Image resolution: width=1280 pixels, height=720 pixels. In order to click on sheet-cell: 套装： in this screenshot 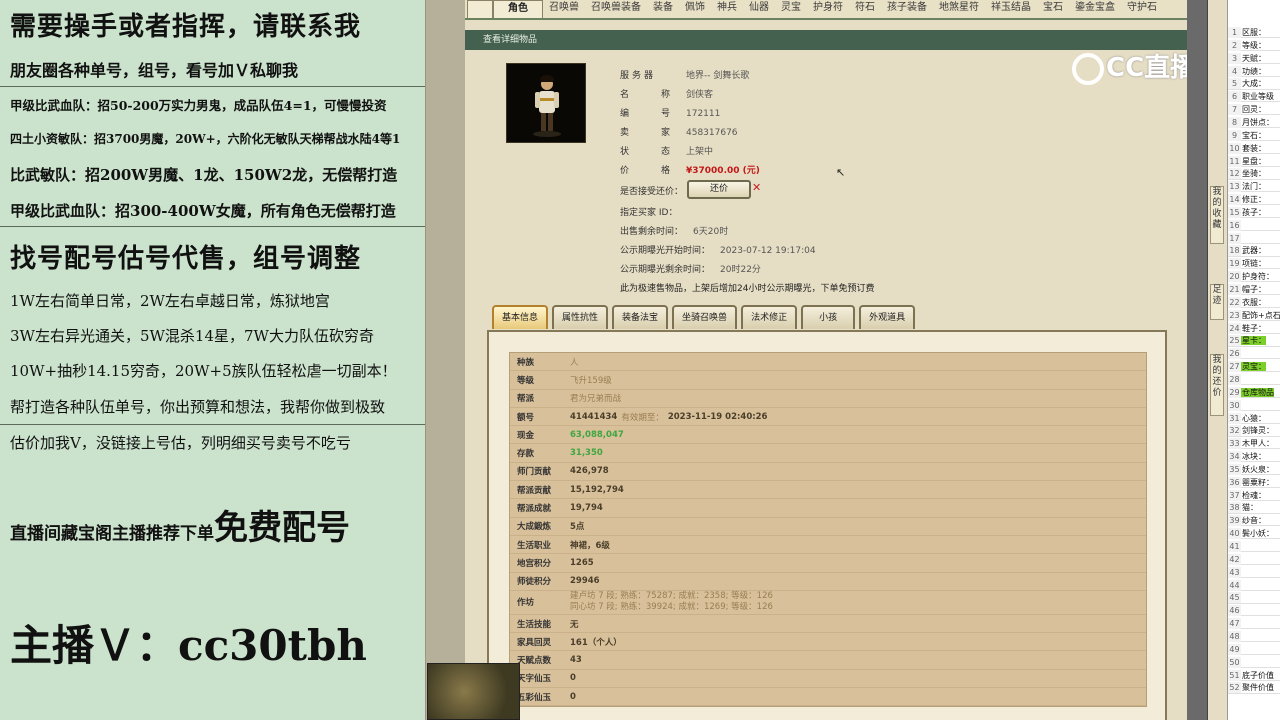, I will do `click(1253, 148)`.